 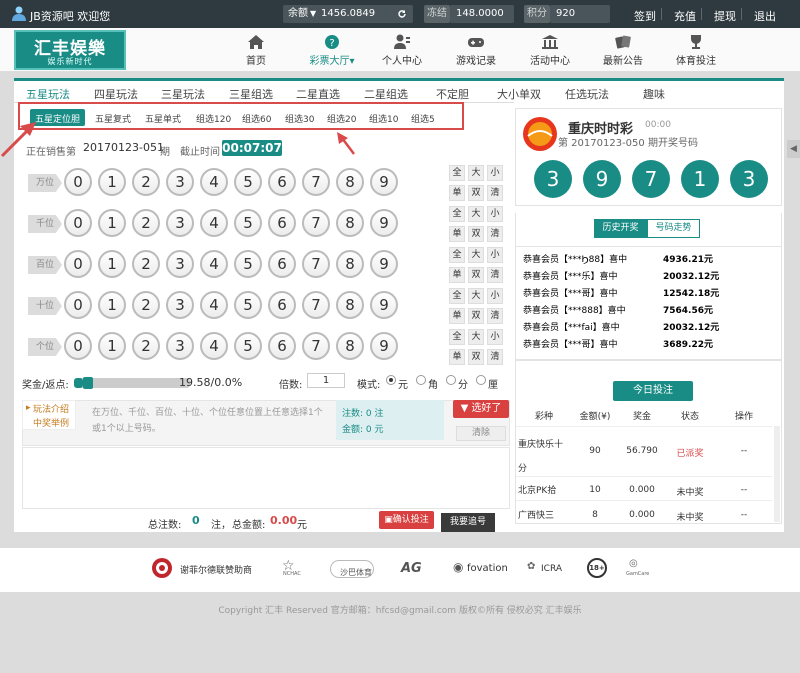 I want to click on tab-optional: 任选玩法, so click(x=587, y=94).